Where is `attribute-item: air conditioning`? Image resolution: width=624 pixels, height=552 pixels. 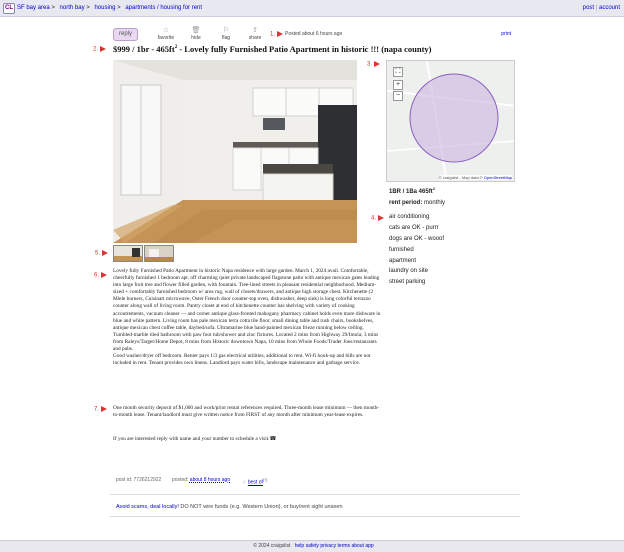 attribute-item: air conditioning is located at coordinates (409, 217).